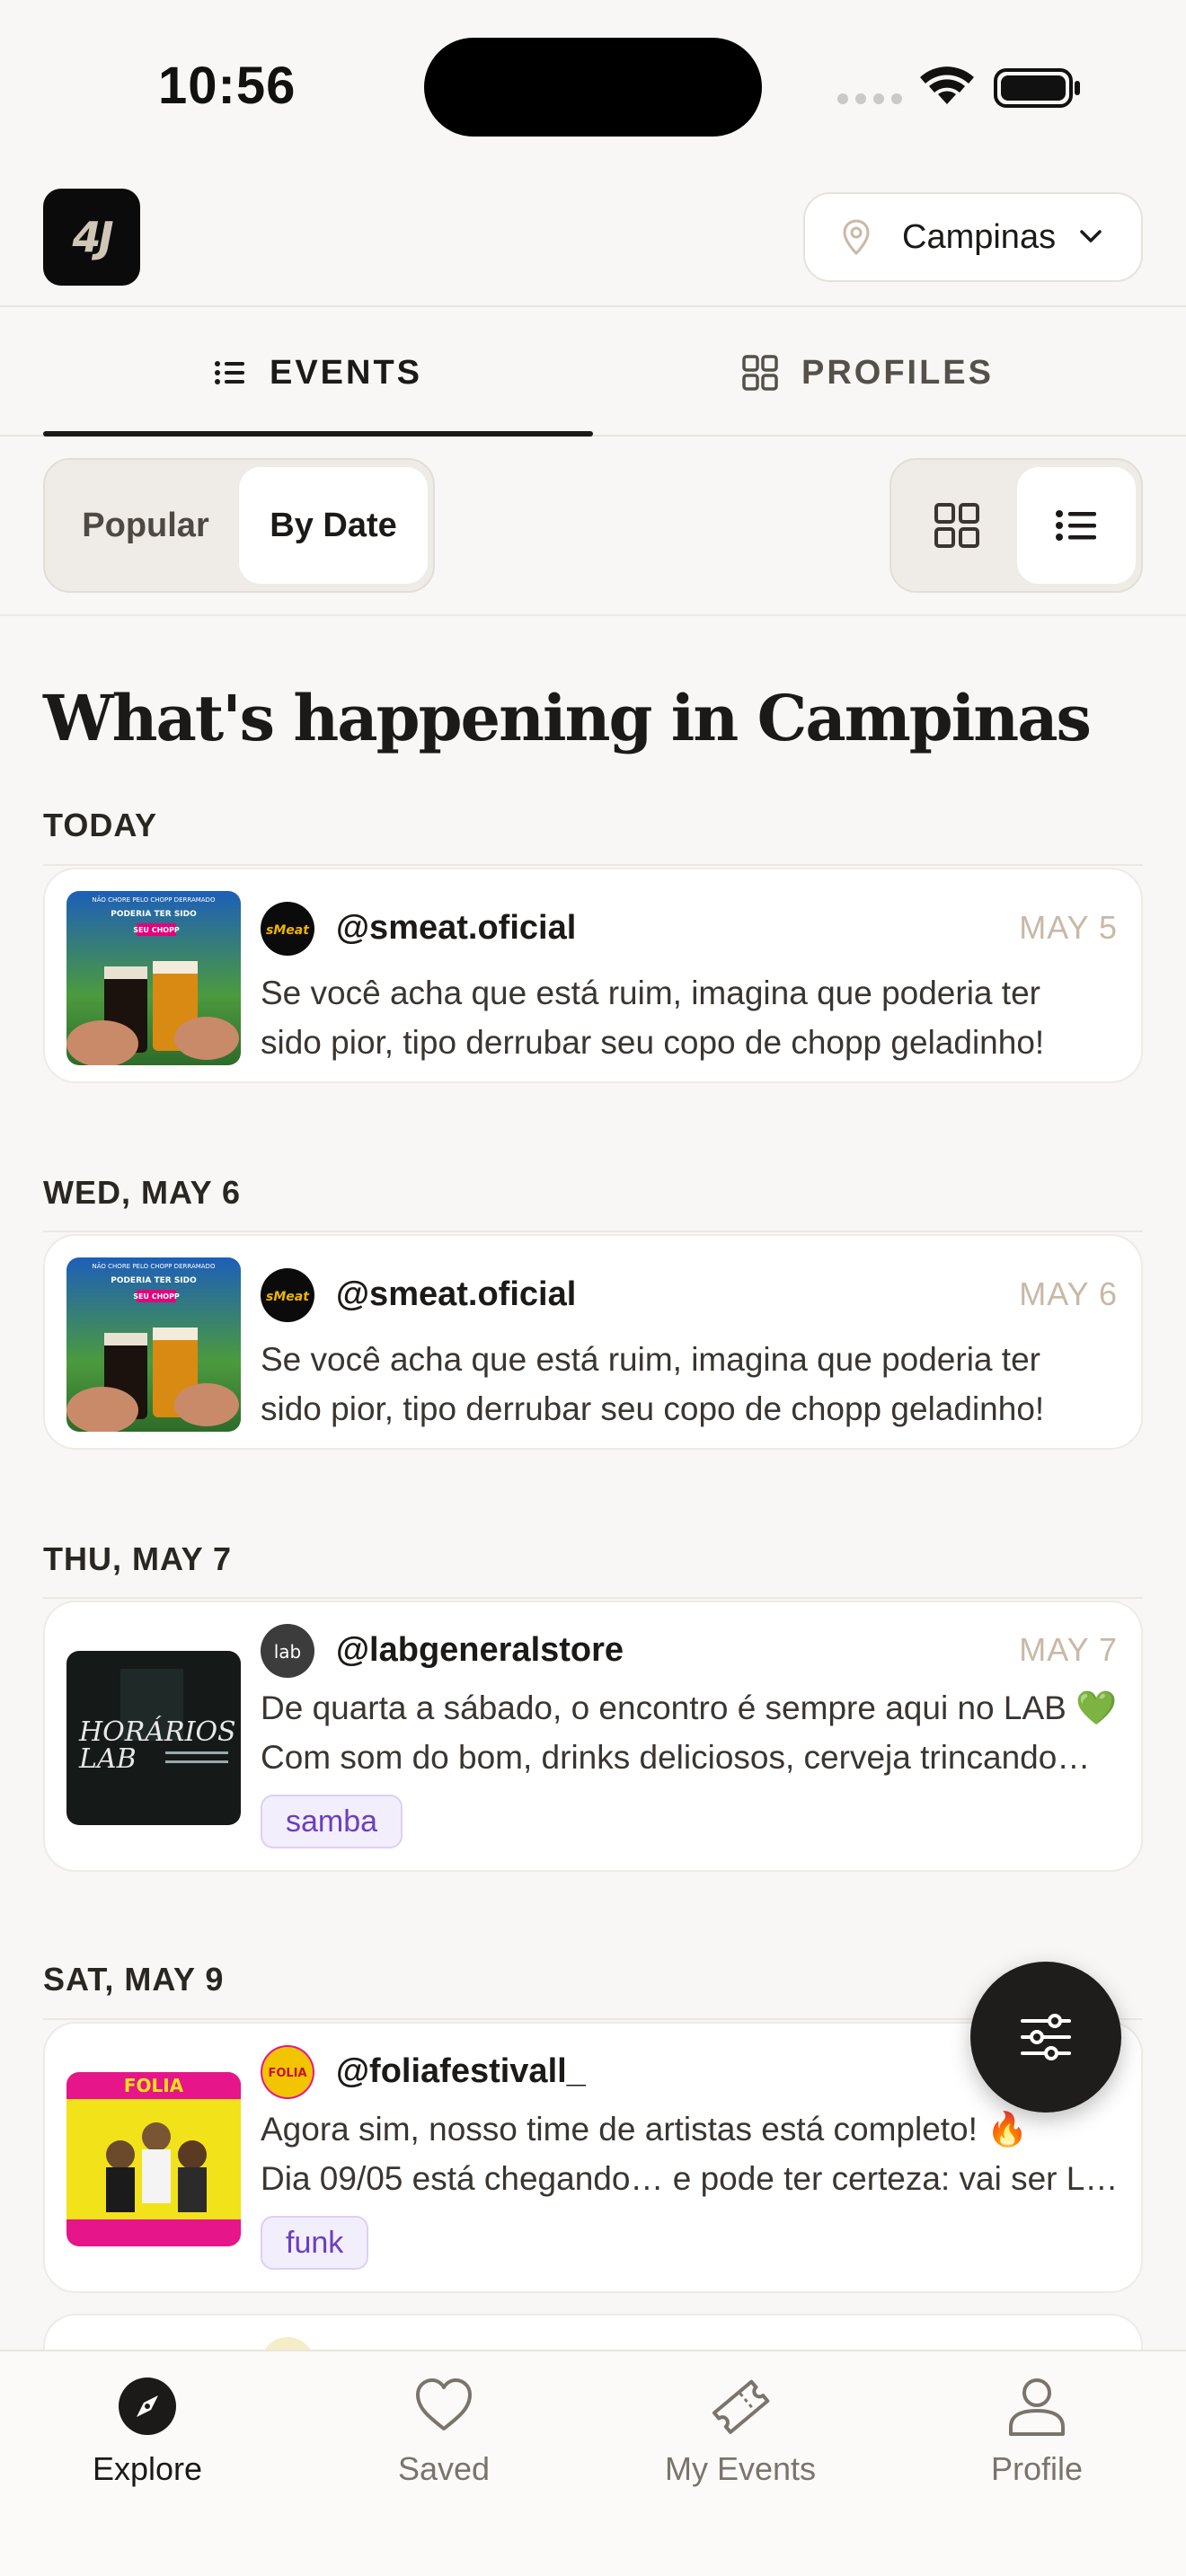  Describe the element at coordinates (567, 718) in the screenshot. I see `page-title: What's happening in Campinas` at that location.